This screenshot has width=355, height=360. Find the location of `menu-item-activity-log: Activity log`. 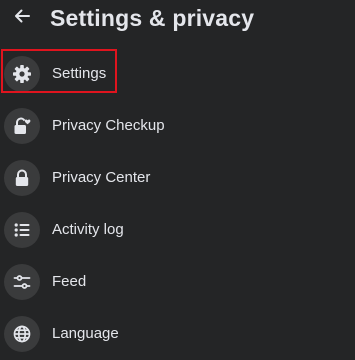

menu-item-activity-log: Activity log is located at coordinates (177, 230).